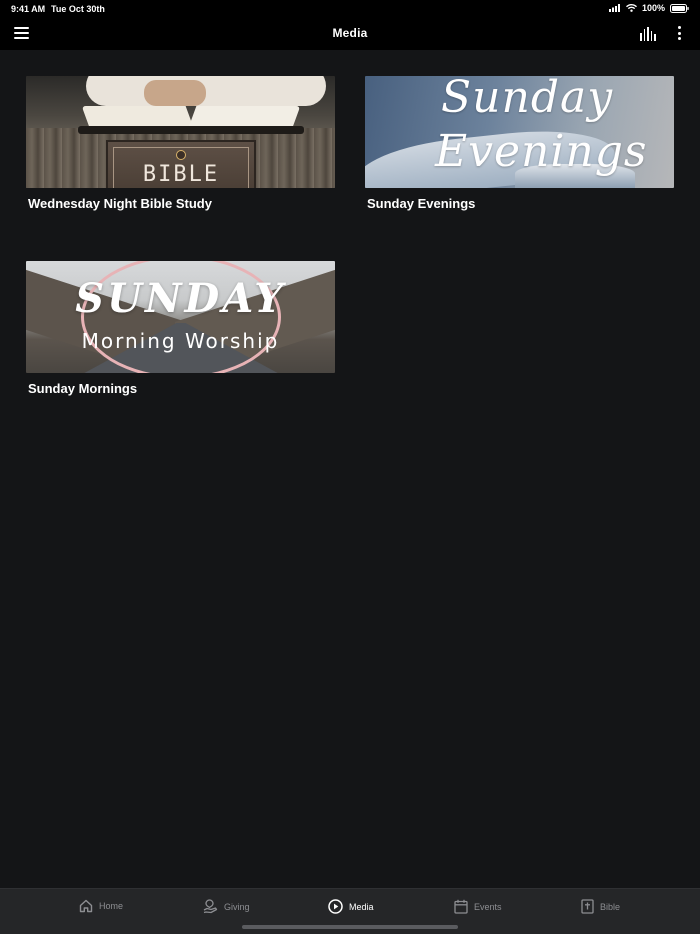  I want to click on tab-label: Home, so click(111, 906).